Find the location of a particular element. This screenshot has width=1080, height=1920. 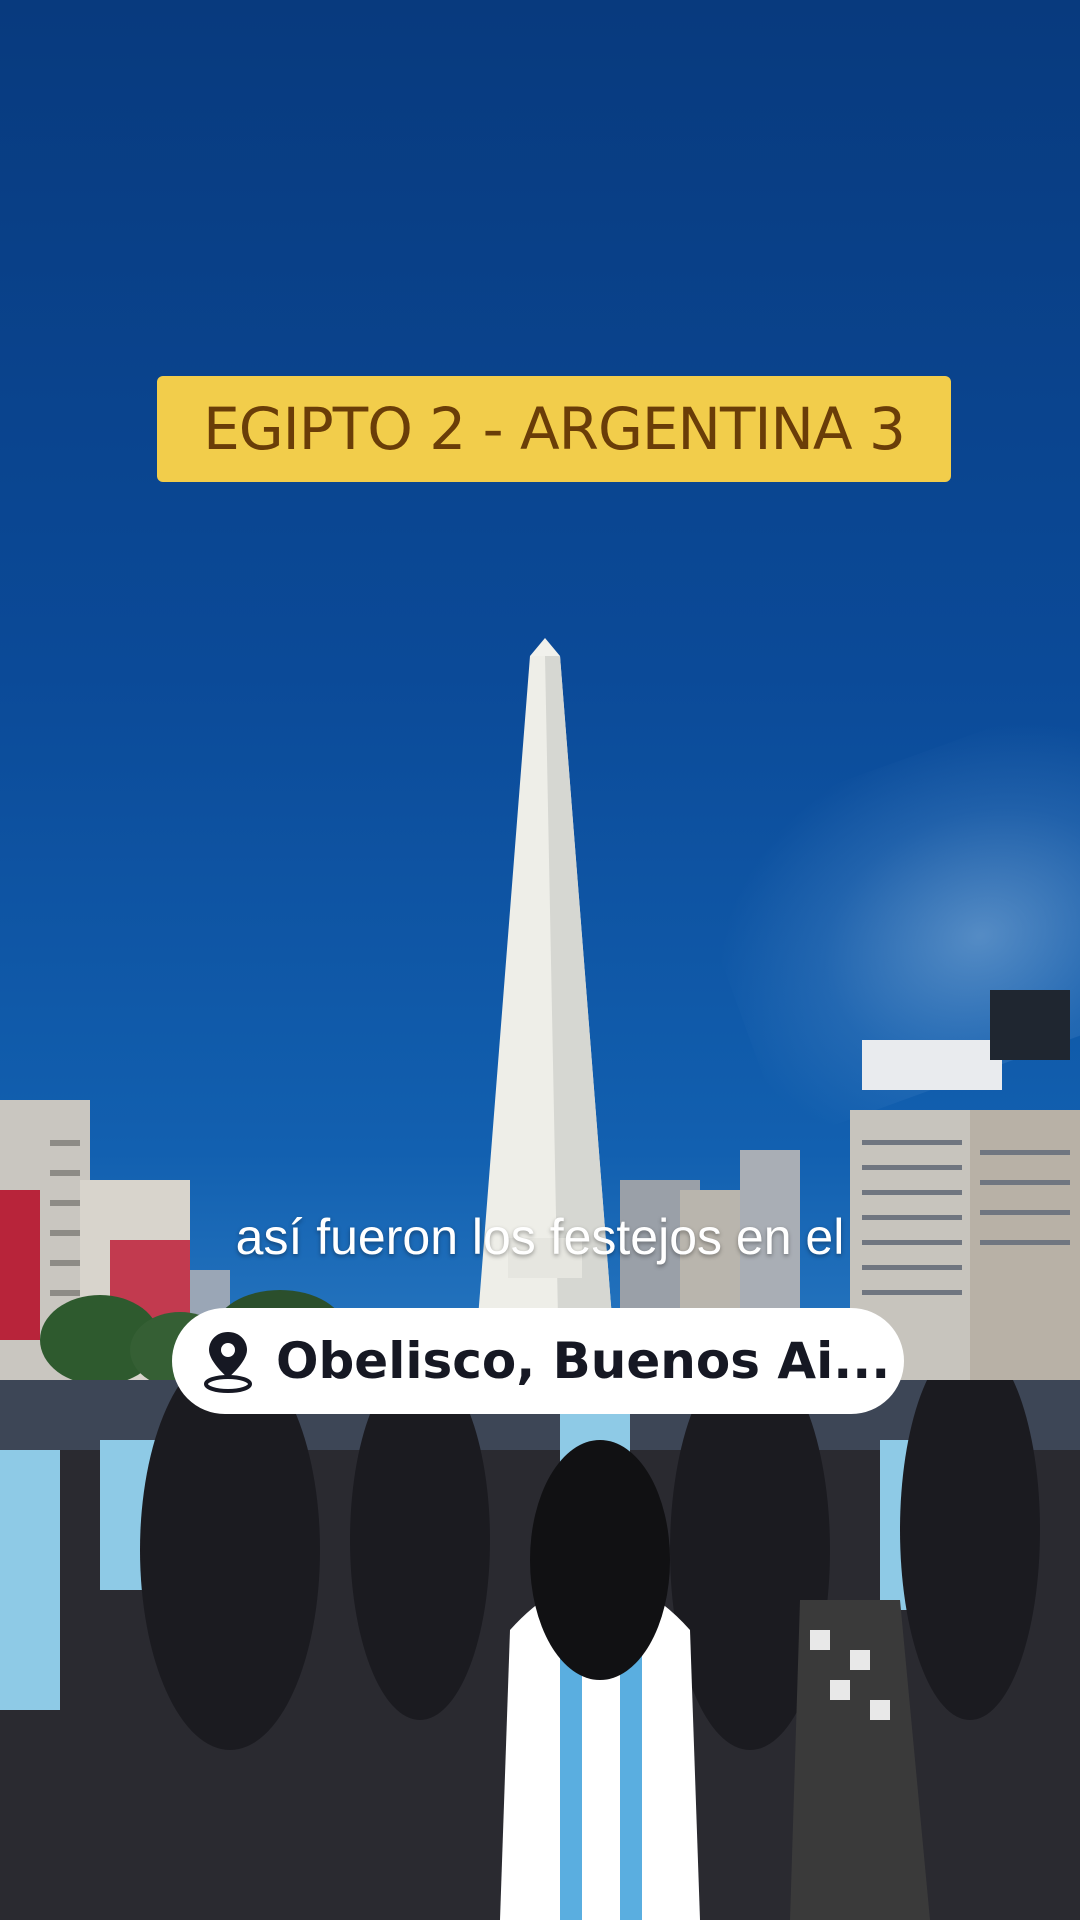

score-text: EGIPTO 2 - ARGENTINA 3 is located at coordinates (554, 429).